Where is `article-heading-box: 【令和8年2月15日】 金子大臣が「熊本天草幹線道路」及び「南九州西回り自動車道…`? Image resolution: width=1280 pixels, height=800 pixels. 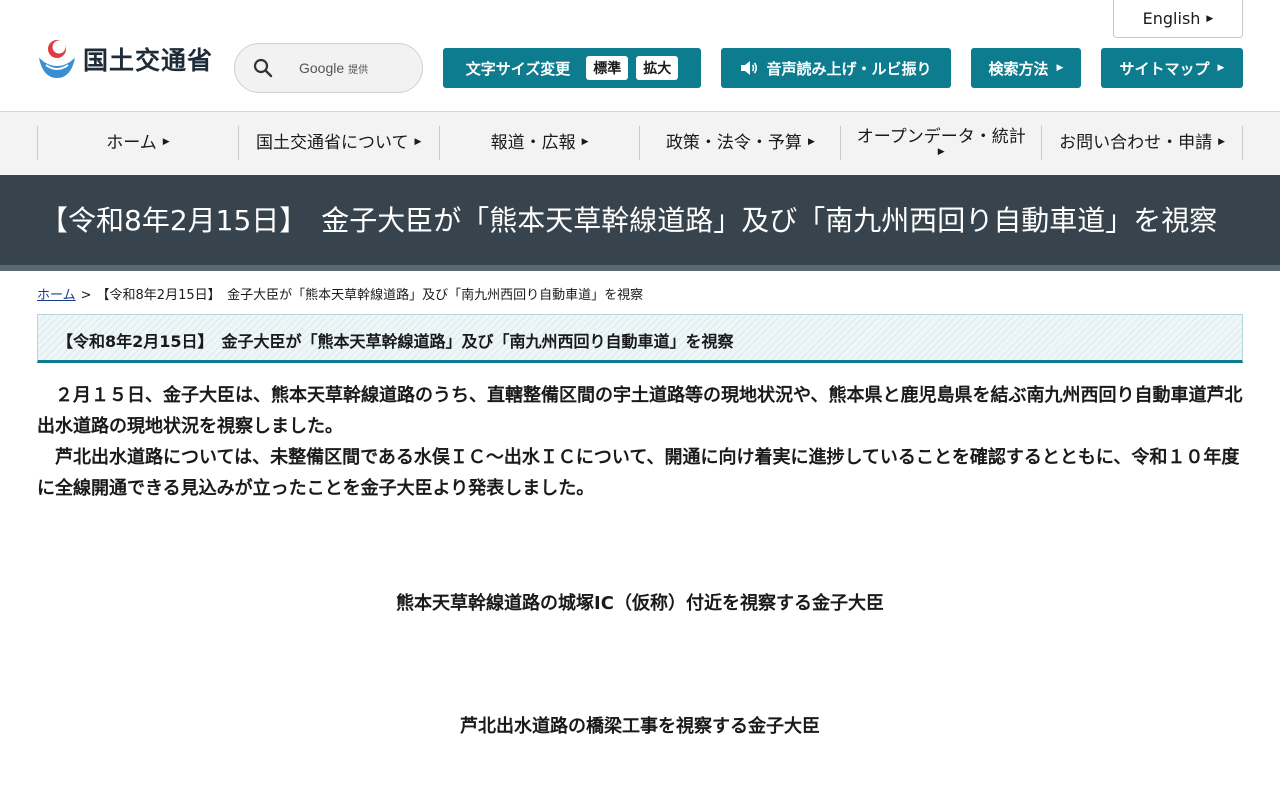 article-heading-box: 【令和8年2月15日】 金子大臣が「熊本天草幹線道路」及び「南九州西回り自動車道… is located at coordinates (640, 338).